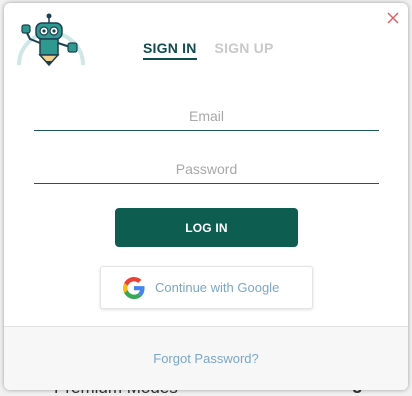  I want to click on login-button: LOG IN, so click(206, 227).